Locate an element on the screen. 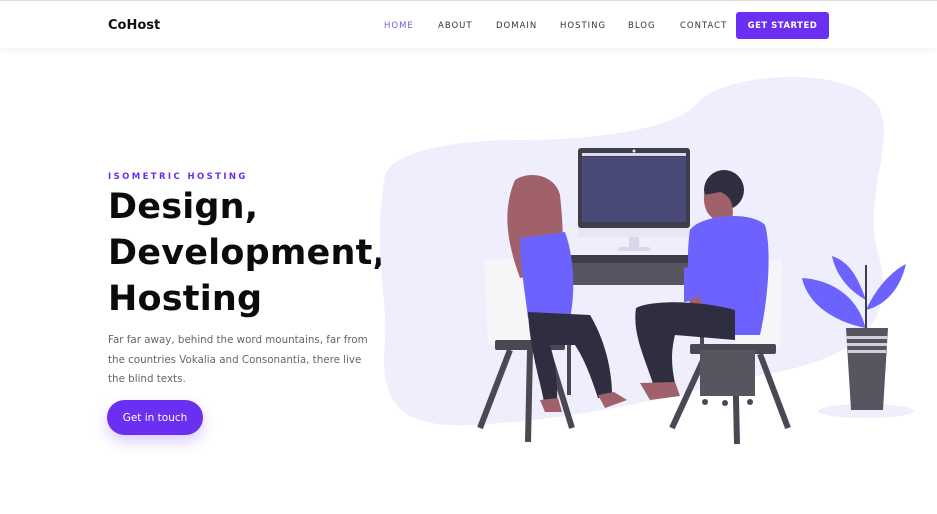 The width and height of the screenshot is (937, 514). nav-domain: DOMAIN is located at coordinates (516, 26).